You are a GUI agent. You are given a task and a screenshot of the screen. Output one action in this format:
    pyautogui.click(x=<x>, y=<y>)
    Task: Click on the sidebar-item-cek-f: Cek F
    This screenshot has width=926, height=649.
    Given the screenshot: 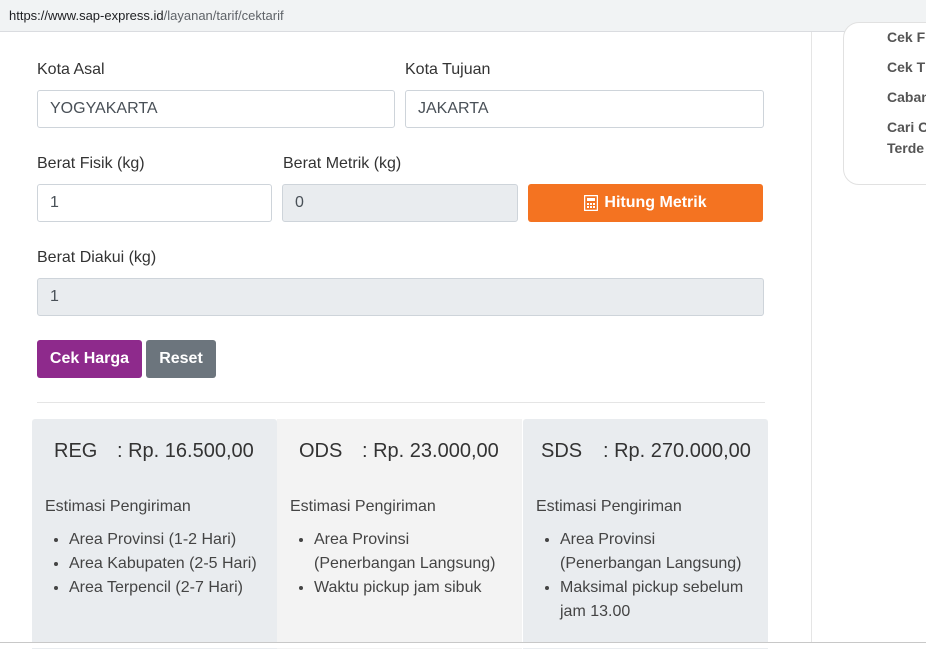 What is the action you would take?
    pyautogui.click(x=906, y=37)
    